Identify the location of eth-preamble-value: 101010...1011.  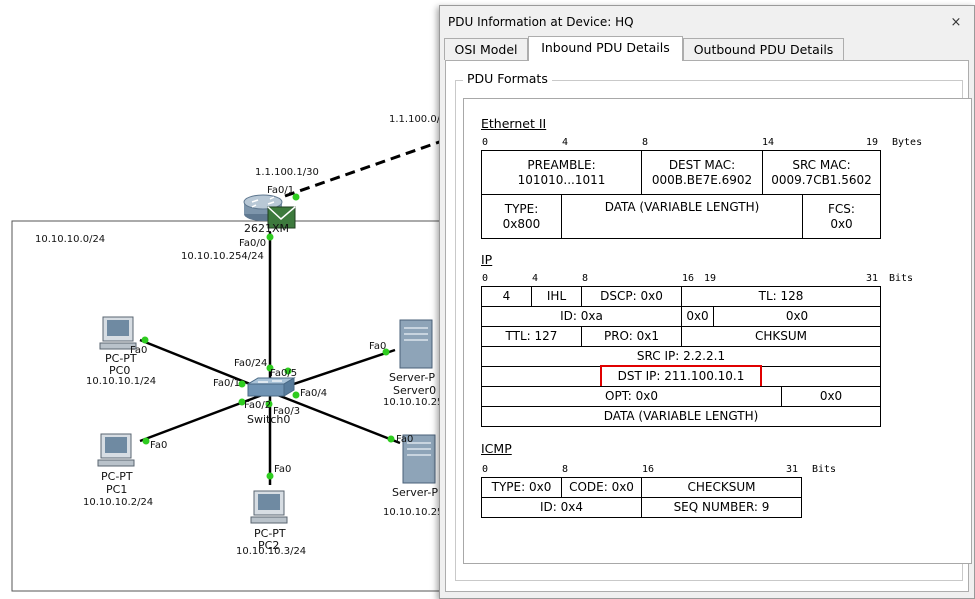
(561, 179).